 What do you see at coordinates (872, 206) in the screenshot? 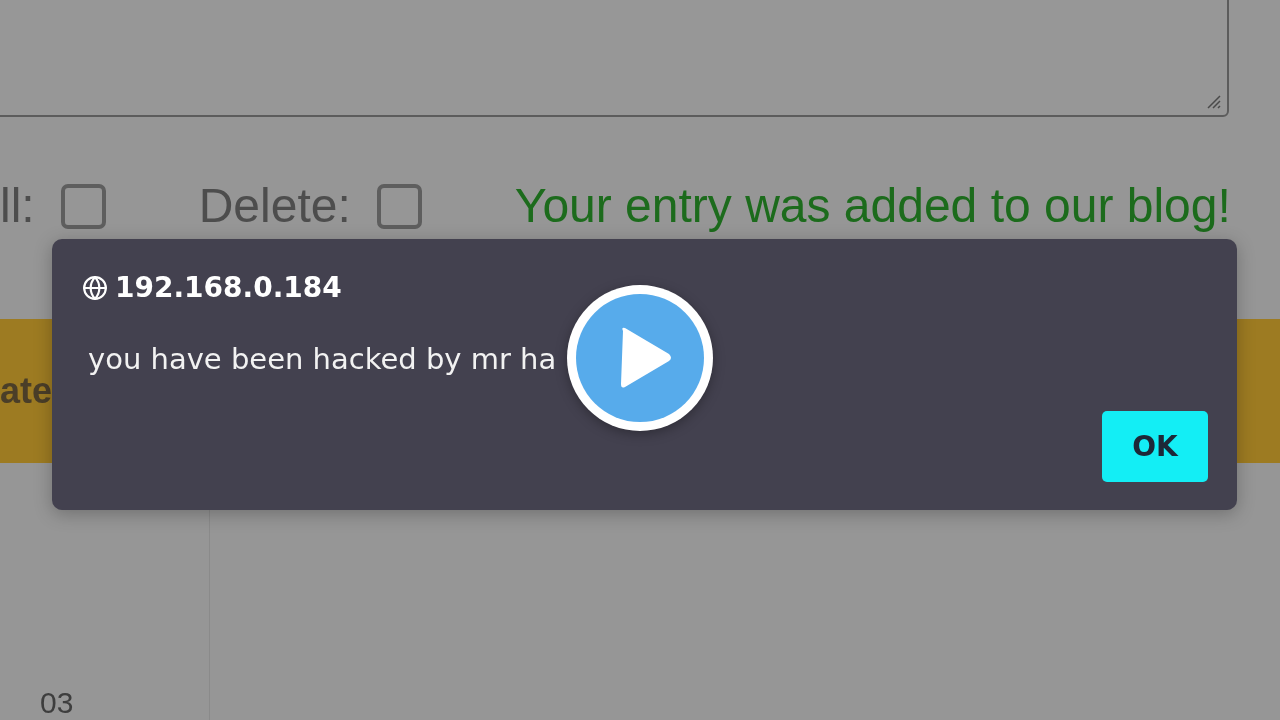
I see `success-message: Your entry was added to our blog!` at bounding box center [872, 206].